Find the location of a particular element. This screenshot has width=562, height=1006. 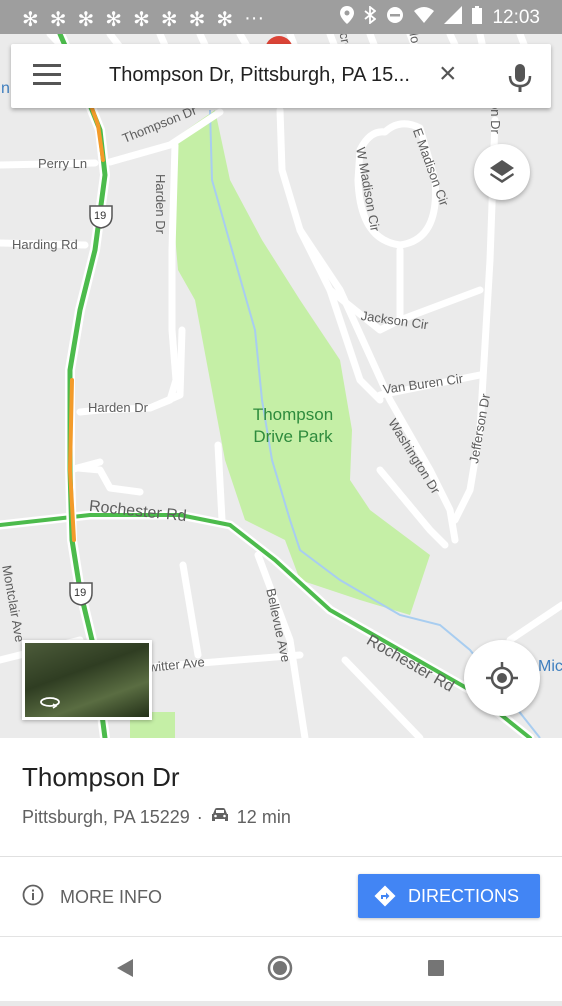

more-info-button: MORE INFO is located at coordinates (92, 897).